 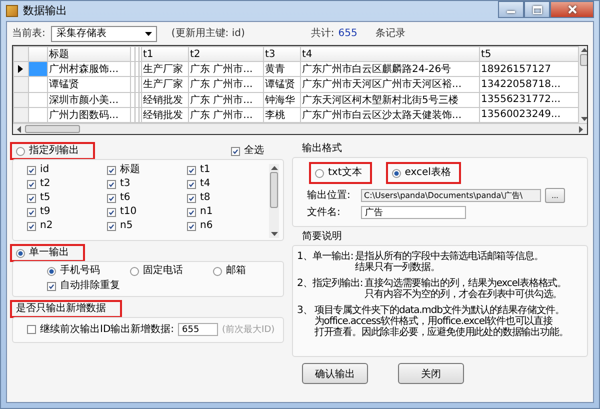 What do you see at coordinates (89, 54) in the screenshot?
I see `column-header: 标题` at bounding box center [89, 54].